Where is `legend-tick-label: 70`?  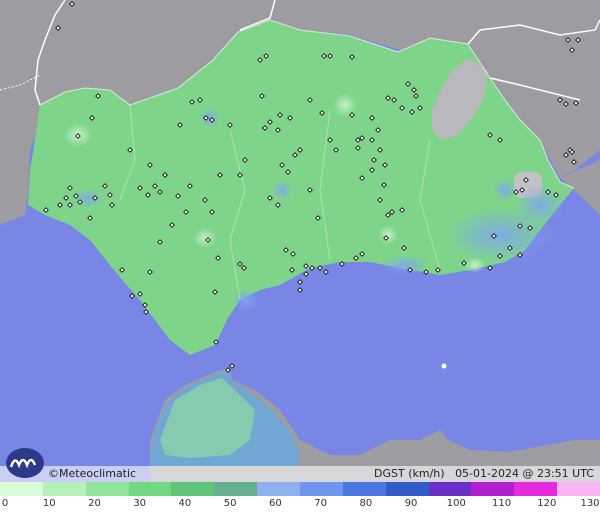
legend-tick-label: 70 is located at coordinates (320, 503).